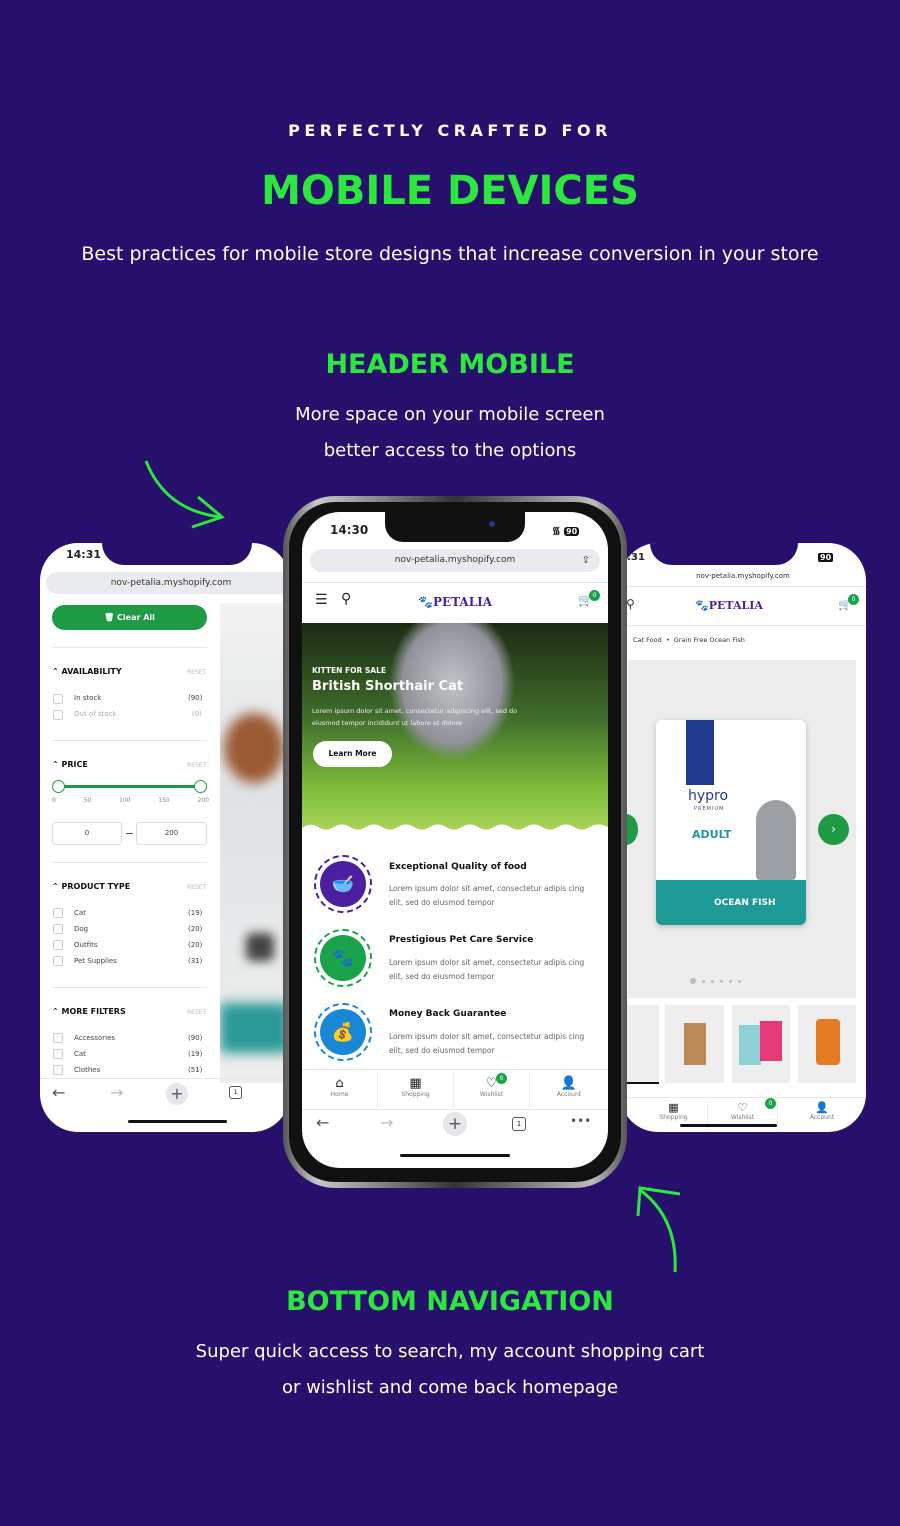 Image resolution: width=900 pixels, height=1526 pixels. Describe the element at coordinates (455, 560) in the screenshot. I see `url-bar: nov-petalia.myshopify.com ⇪` at that location.